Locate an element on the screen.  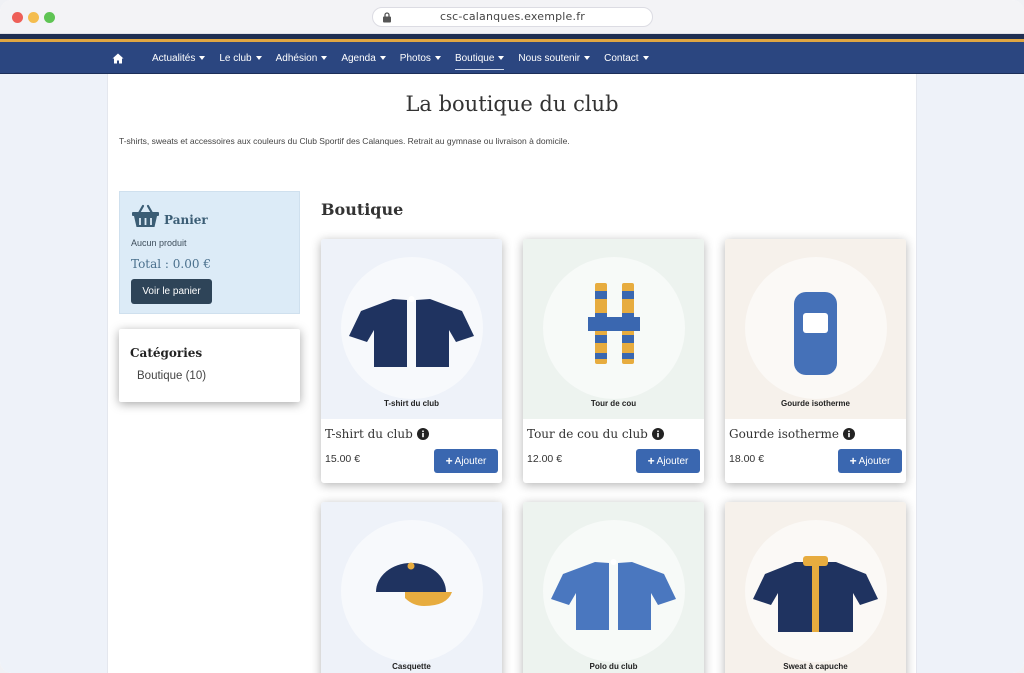
product-image: Gourde isotherme is located at coordinates (815, 329).